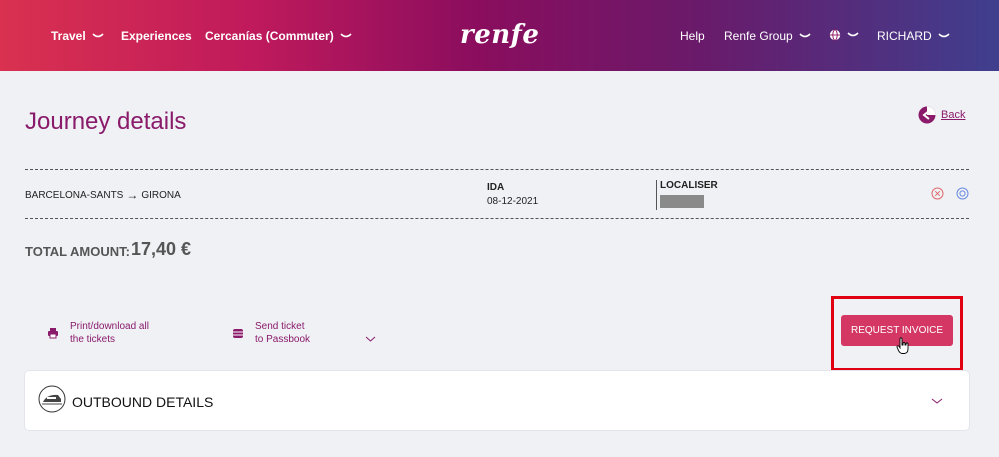 Image resolution: width=999 pixels, height=457 pixels. What do you see at coordinates (692, 36) in the screenshot?
I see `nav-help: Help` at bounding box center [692, 36].